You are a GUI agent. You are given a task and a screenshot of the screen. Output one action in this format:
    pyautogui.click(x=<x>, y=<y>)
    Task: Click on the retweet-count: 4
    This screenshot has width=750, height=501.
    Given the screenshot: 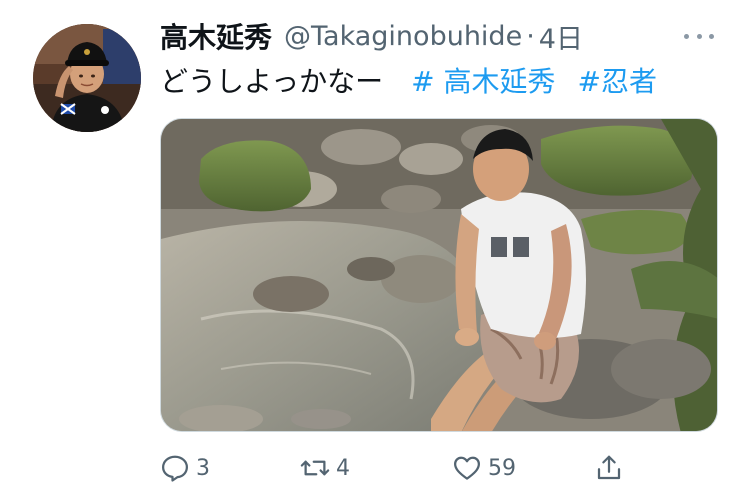 What is the action you would take?
    pyautogui.click(x=343, y=468)
    